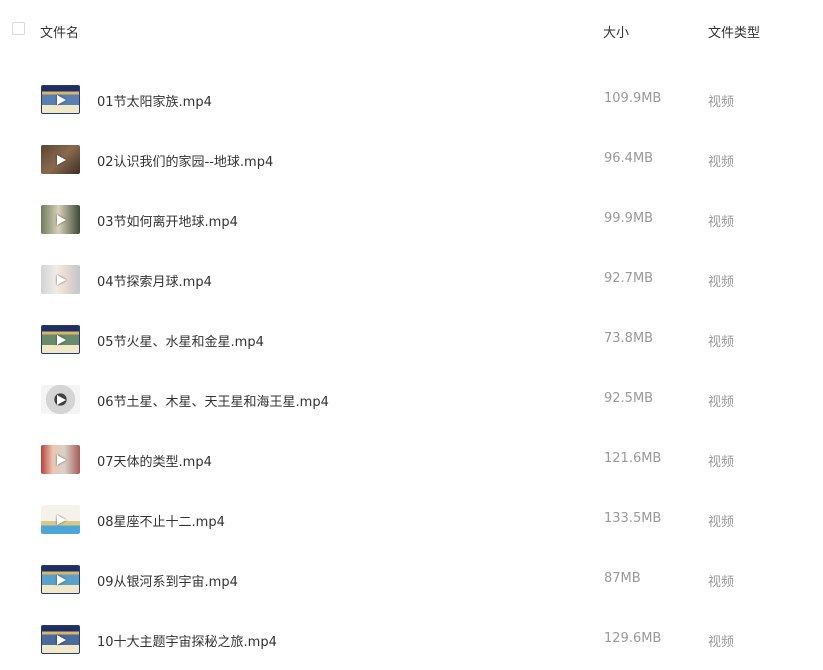  I want to click on file-row: 07天体的类型.mp4 121.6MB 视频, so click(411, 460).